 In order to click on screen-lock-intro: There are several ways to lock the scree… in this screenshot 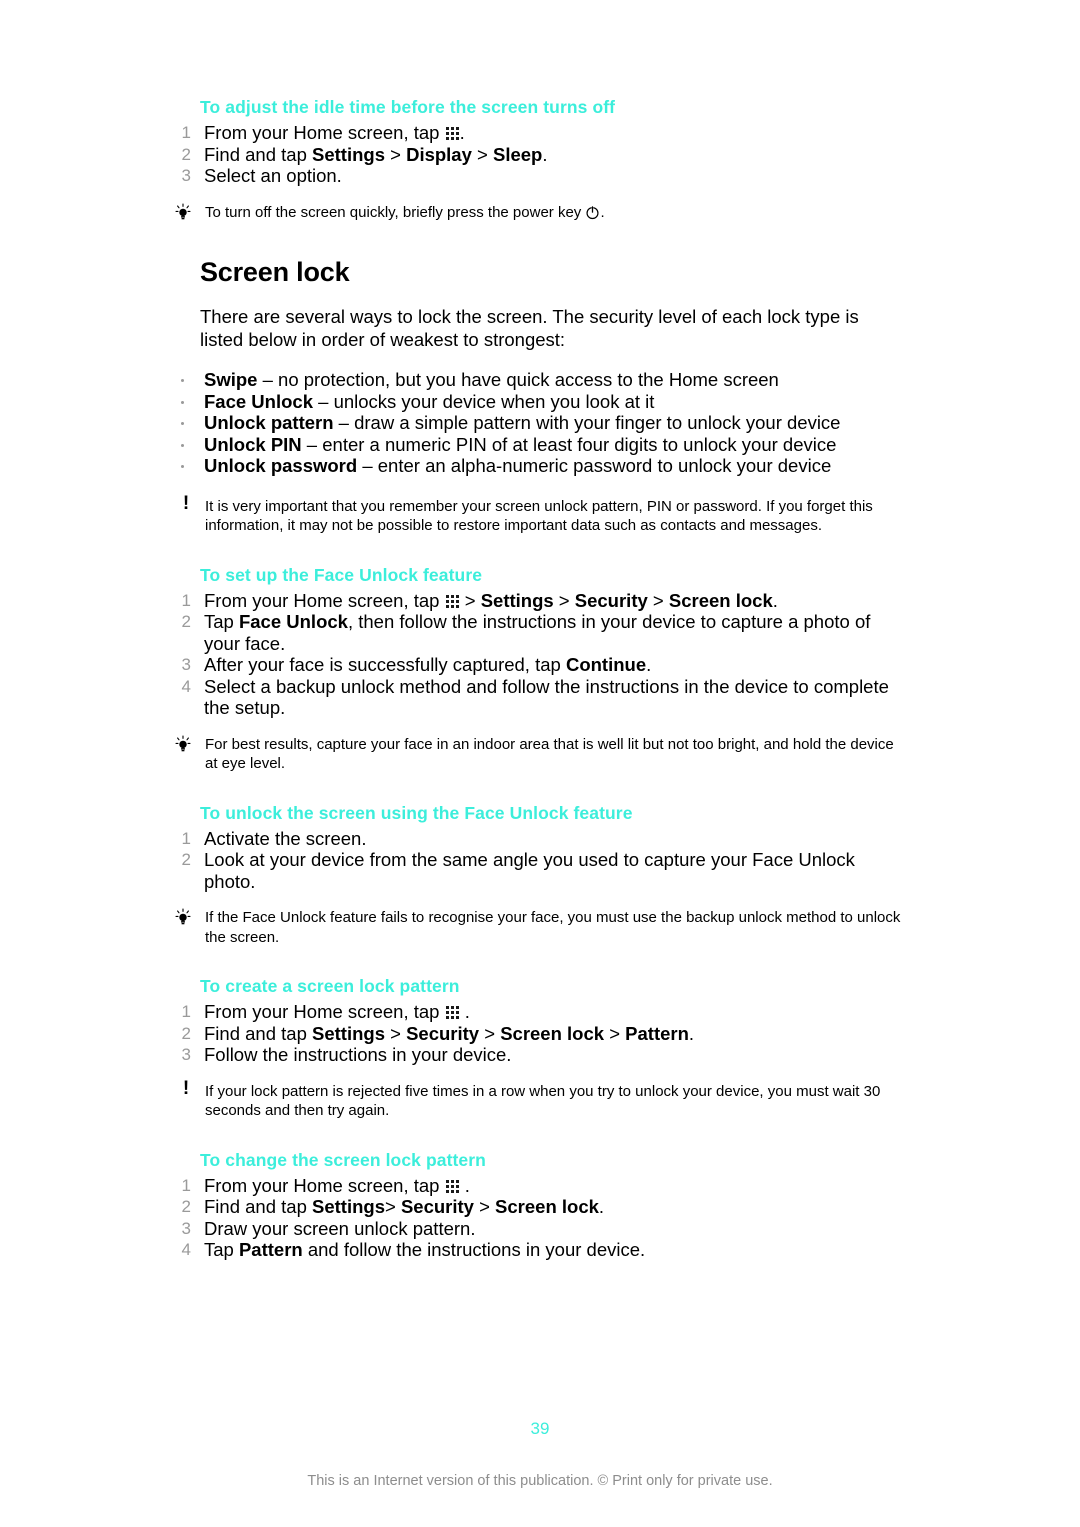, I will do `click(529, 328)`.